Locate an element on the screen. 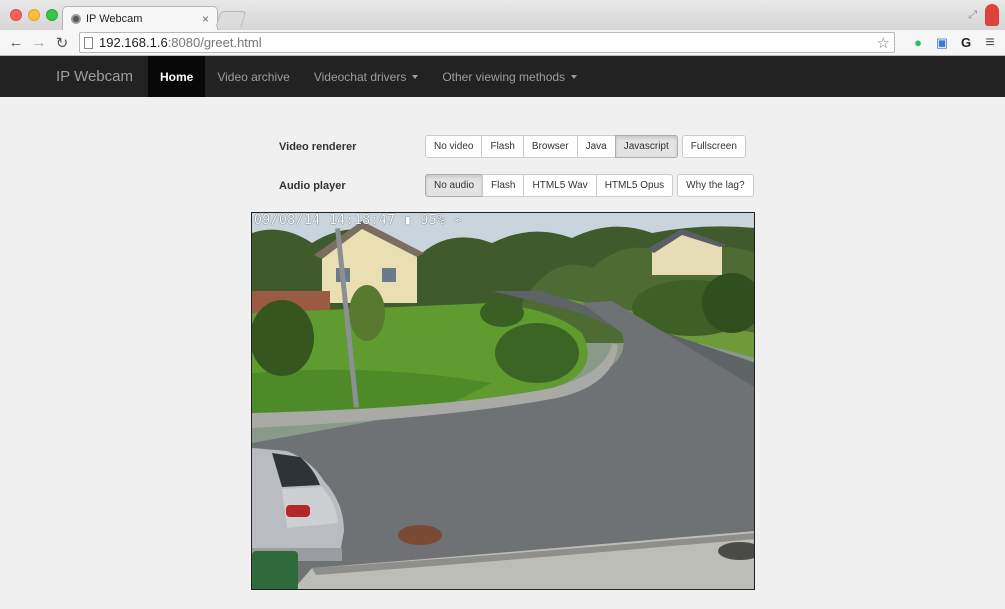  url-text: 192.168.1.6:8080/greet.html is located at coordinates (488, 42).